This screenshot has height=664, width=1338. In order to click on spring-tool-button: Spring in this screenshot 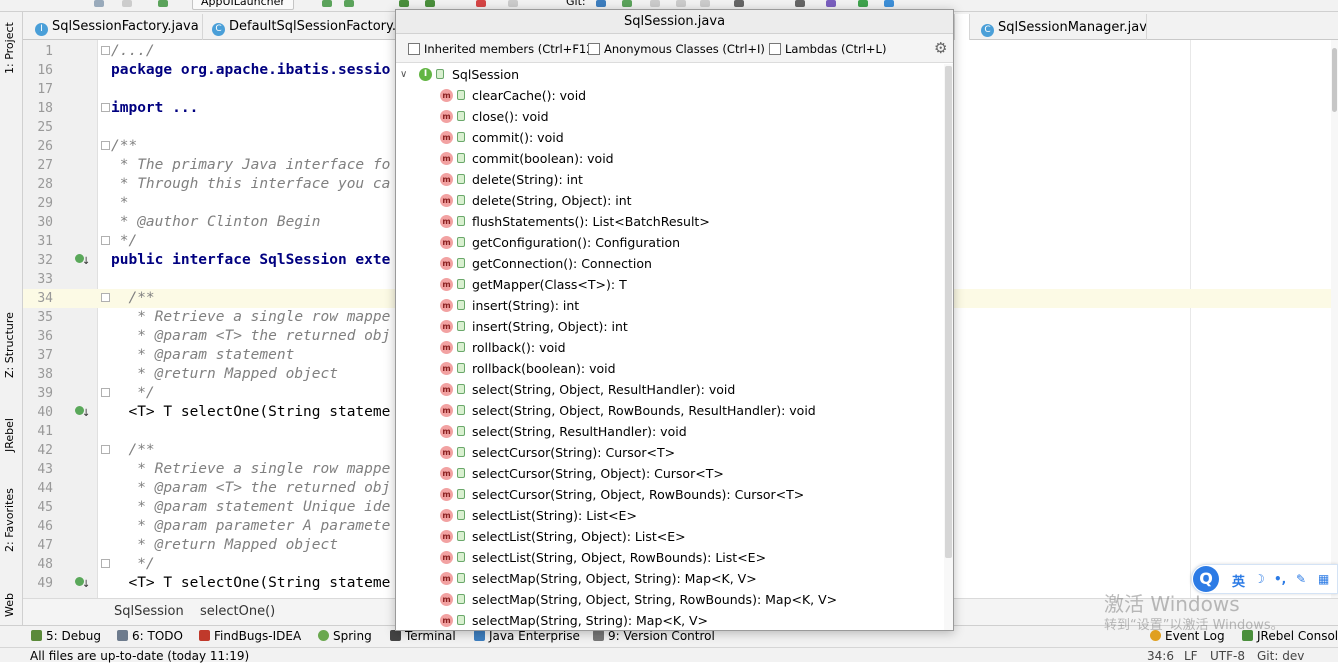, I will do `click(345, 636)`.